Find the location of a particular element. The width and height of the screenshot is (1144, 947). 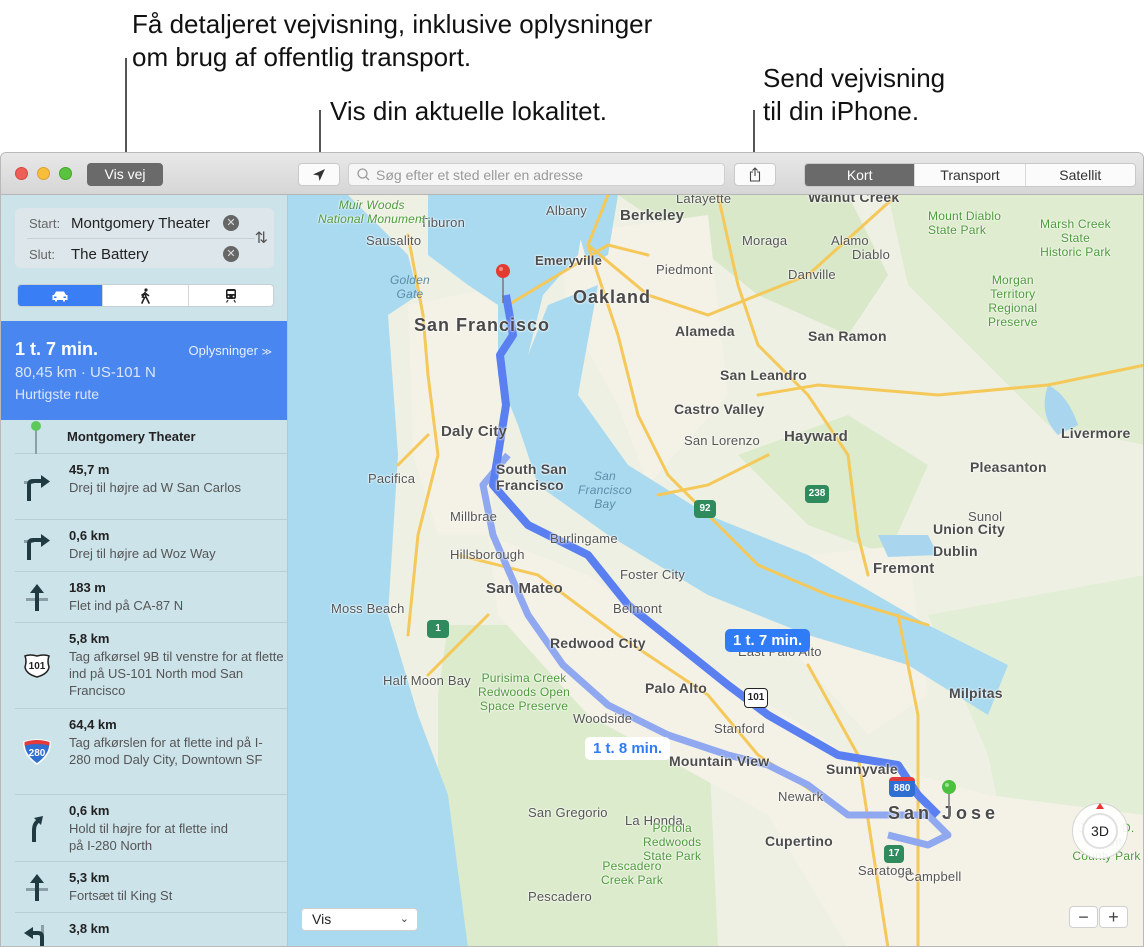

walk-icon is located at coordinates (146, 295).